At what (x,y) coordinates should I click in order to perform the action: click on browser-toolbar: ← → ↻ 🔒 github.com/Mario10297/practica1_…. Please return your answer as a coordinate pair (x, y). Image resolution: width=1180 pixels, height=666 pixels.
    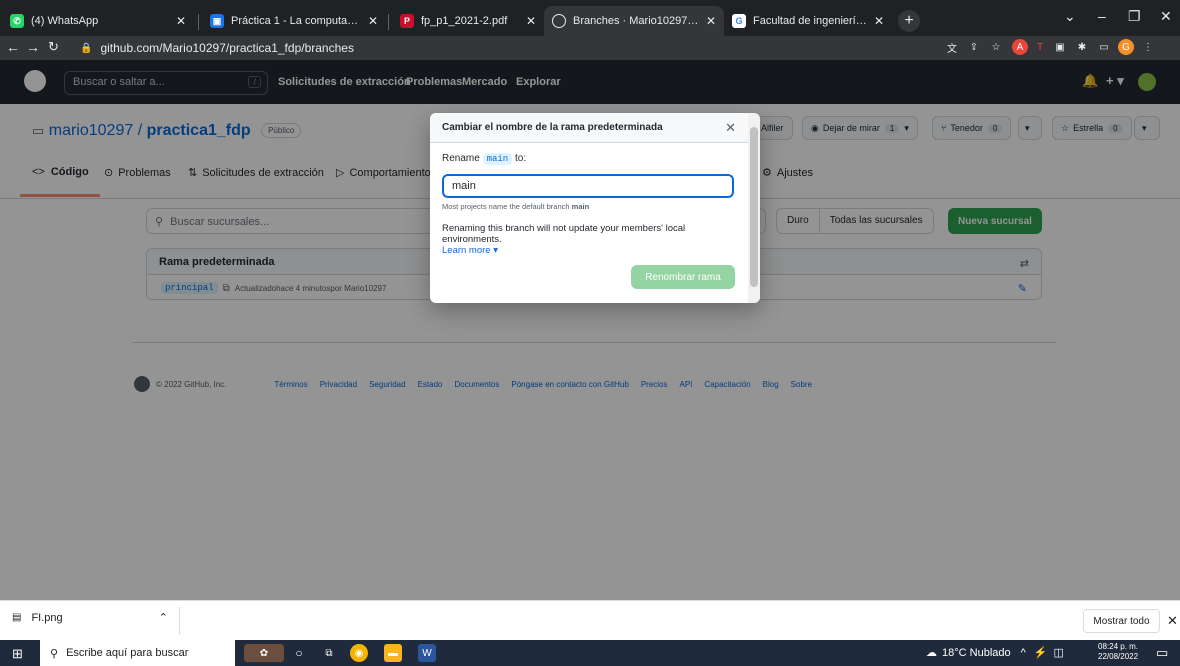
    Looking at the image, I should click on (590, 48).